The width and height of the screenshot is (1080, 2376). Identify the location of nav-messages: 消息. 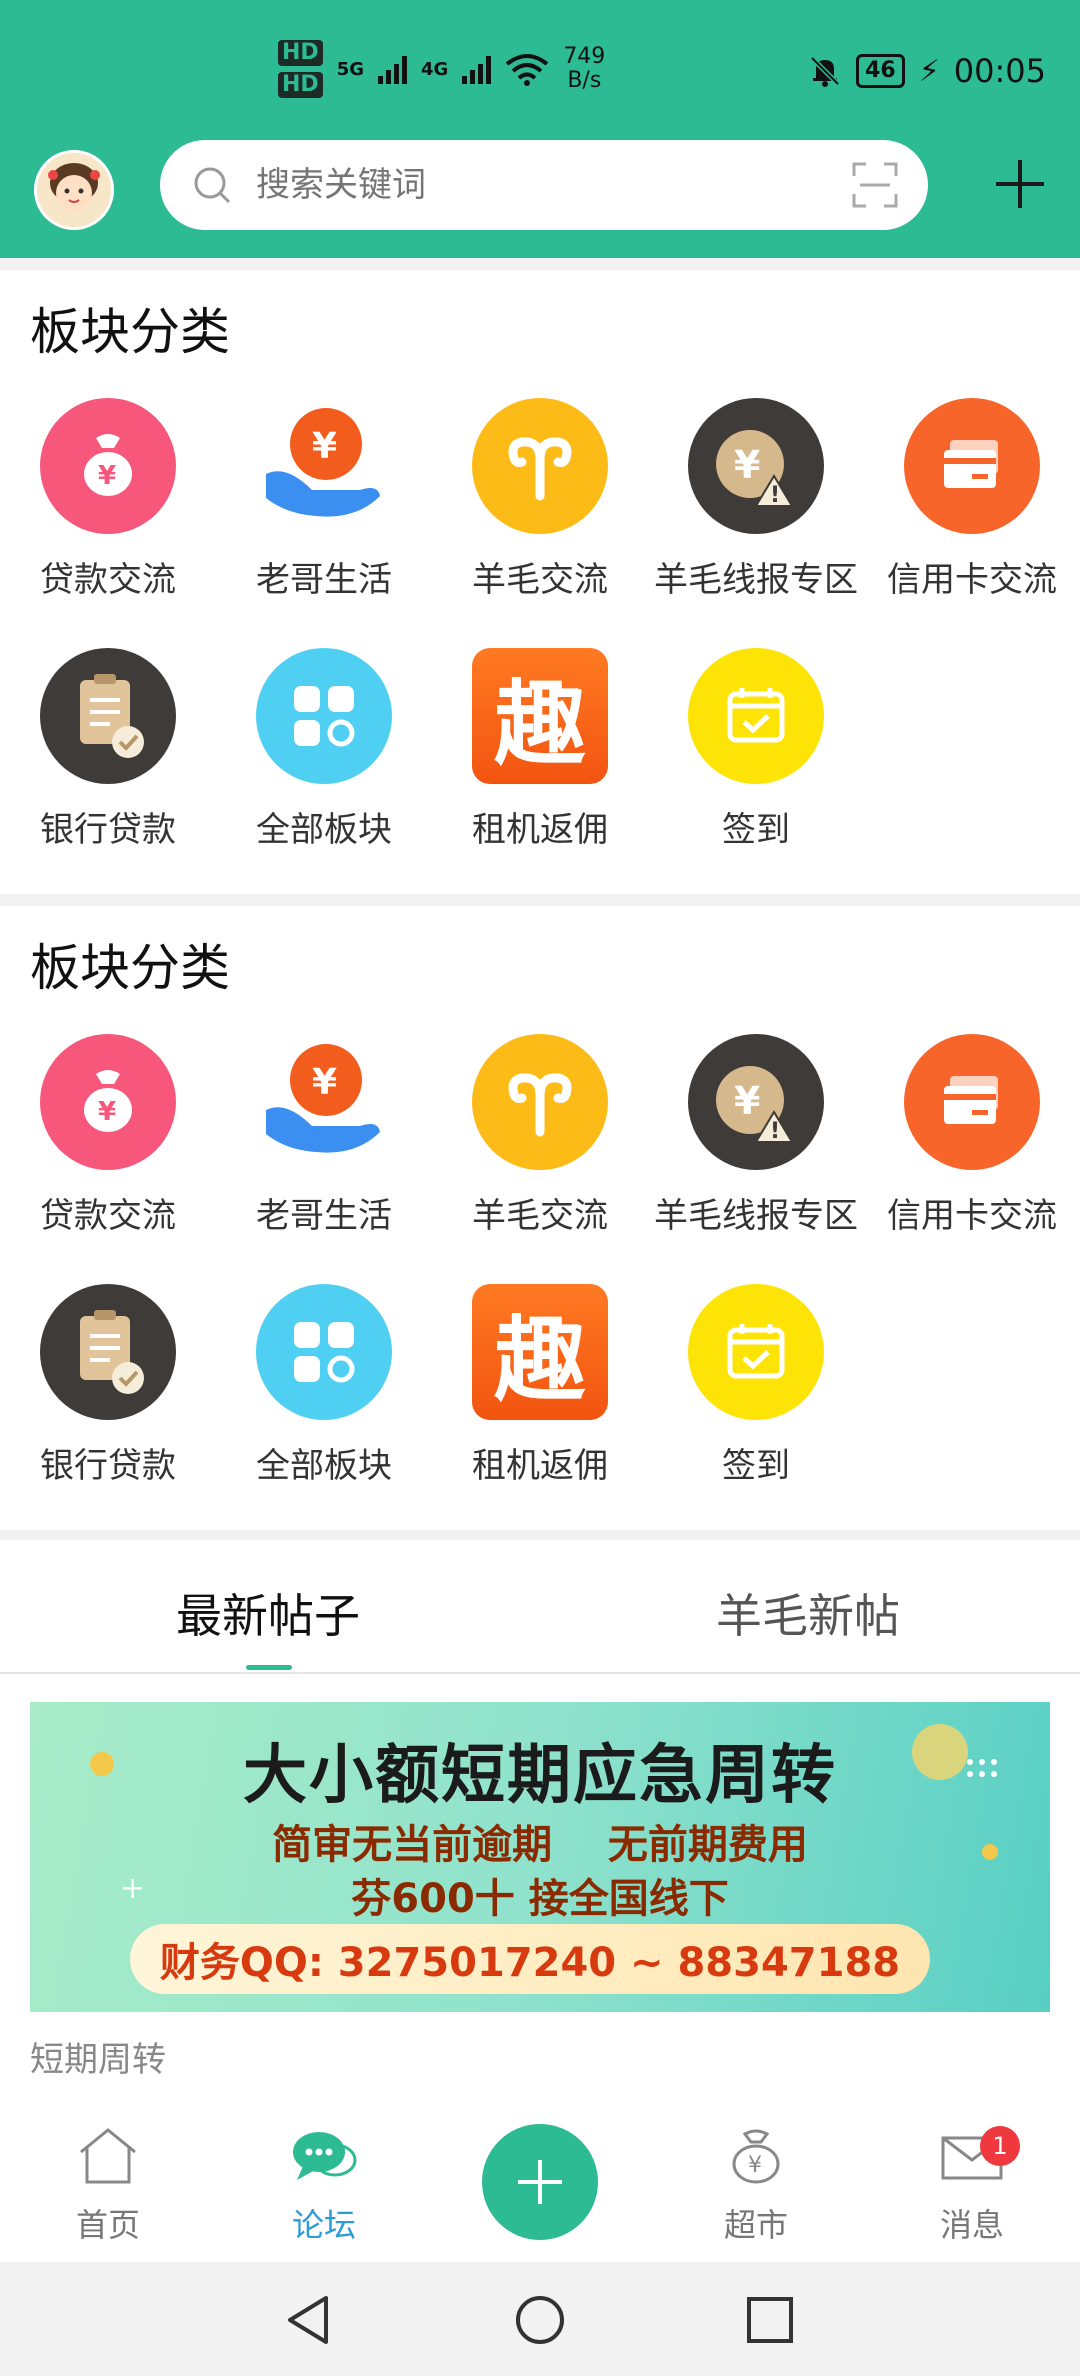
(972, 2186).